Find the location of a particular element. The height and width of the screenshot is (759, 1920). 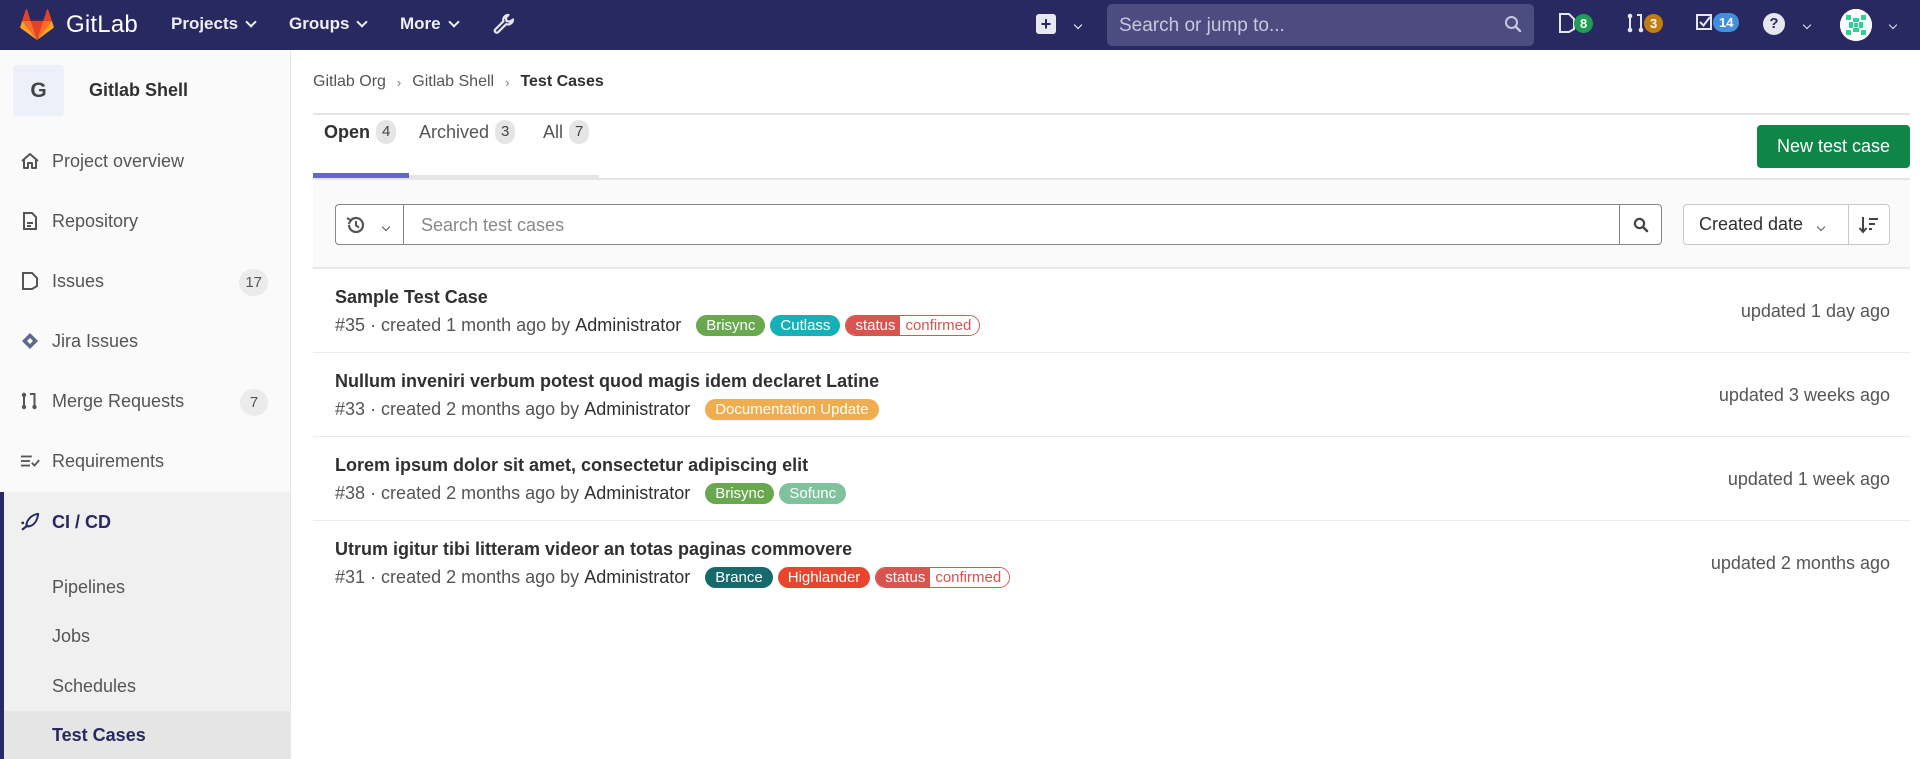

sidebar-subitem-test-cases: Test Cases is located at coordinates (147, 735).